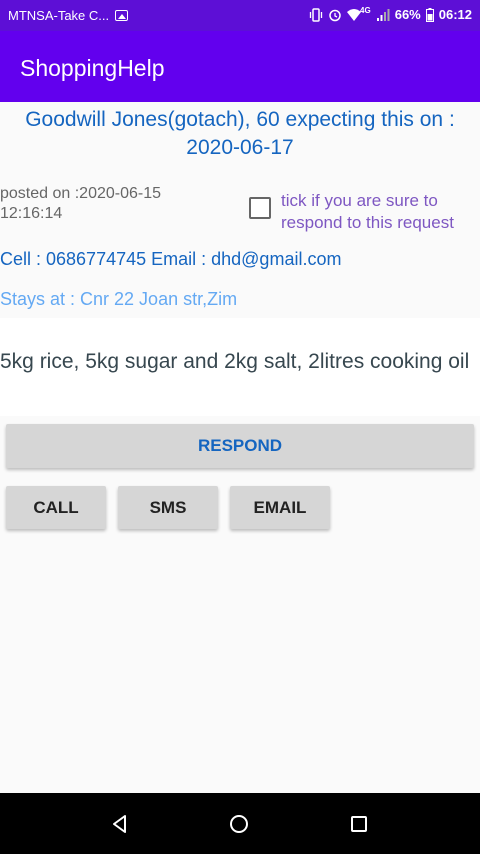  I want to click on respond-button: RESPOND, so click(240, 446).